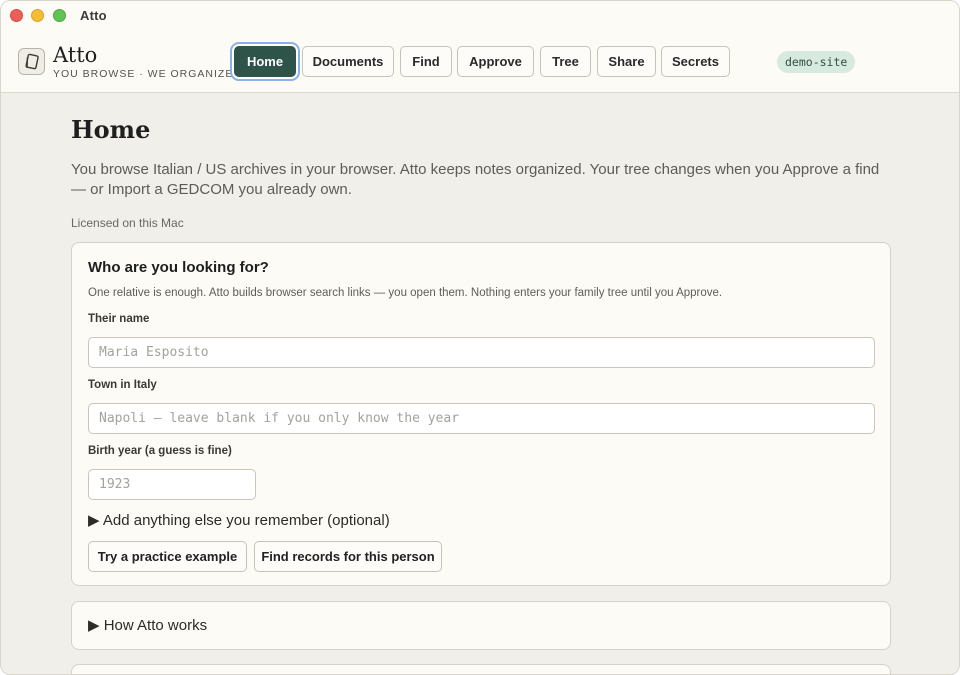  What do you see at coordinates (122, 385) in the screenshot?
I see `town-label: Town in Italy` at bounding box center [122, 385].